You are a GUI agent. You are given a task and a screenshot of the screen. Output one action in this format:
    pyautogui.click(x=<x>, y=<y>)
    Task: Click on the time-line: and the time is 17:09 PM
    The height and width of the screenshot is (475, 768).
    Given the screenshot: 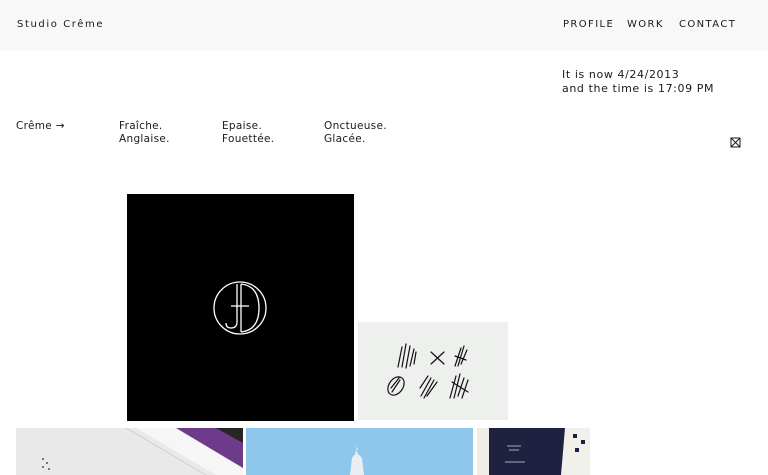 What is the action you would take?
    pyautogui.click(x=638, y=88)
    